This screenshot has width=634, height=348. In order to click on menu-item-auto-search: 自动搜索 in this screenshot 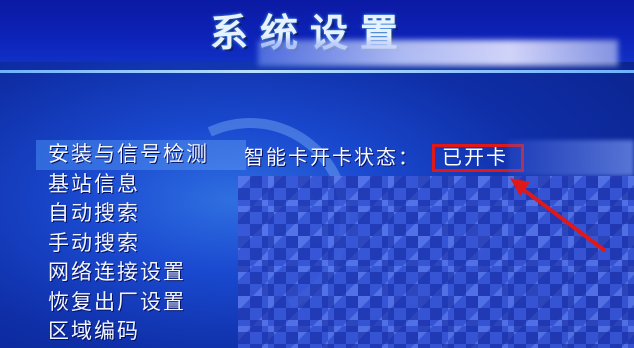, I will do `click(141, 214)`.